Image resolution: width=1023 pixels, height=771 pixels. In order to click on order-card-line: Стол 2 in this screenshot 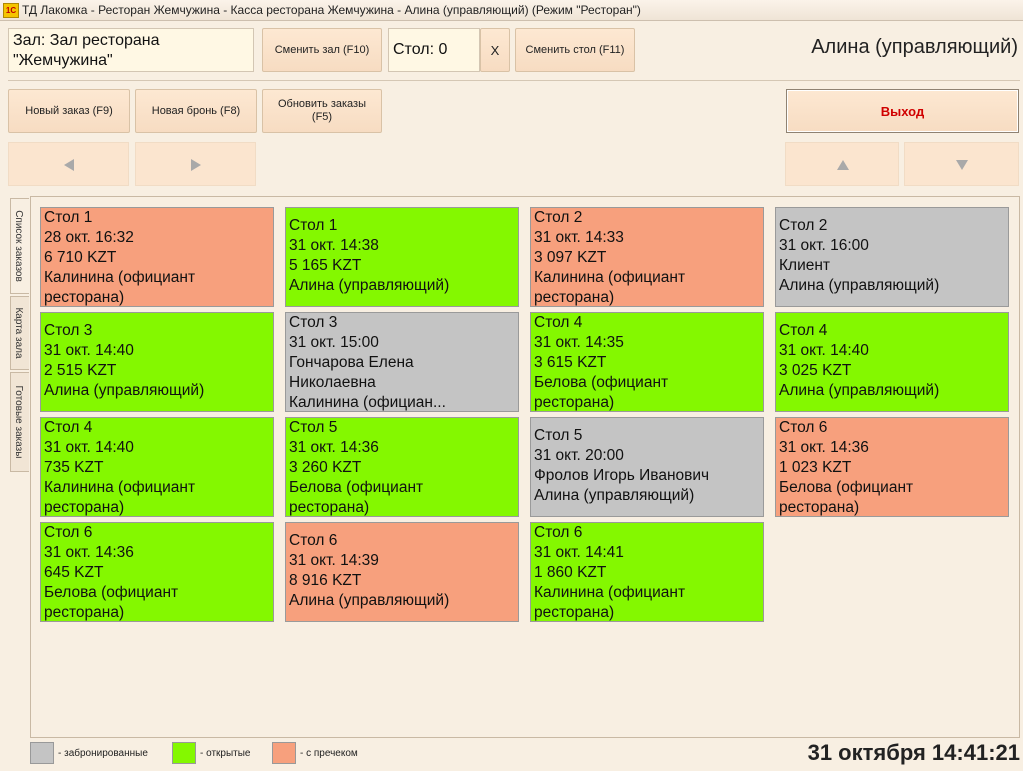, I will do `click(803, 225)`.